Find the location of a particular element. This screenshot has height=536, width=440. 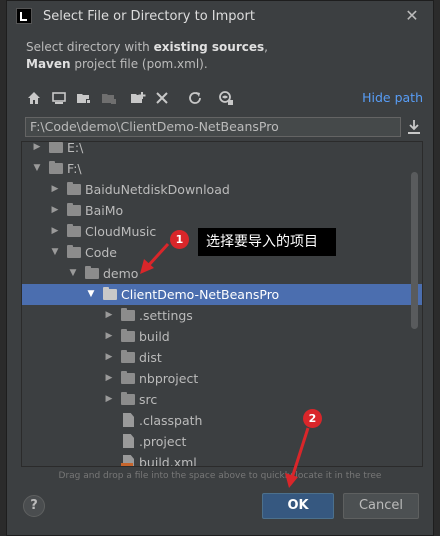

cancel-button: Cancel is located at coordinates (381, 506).